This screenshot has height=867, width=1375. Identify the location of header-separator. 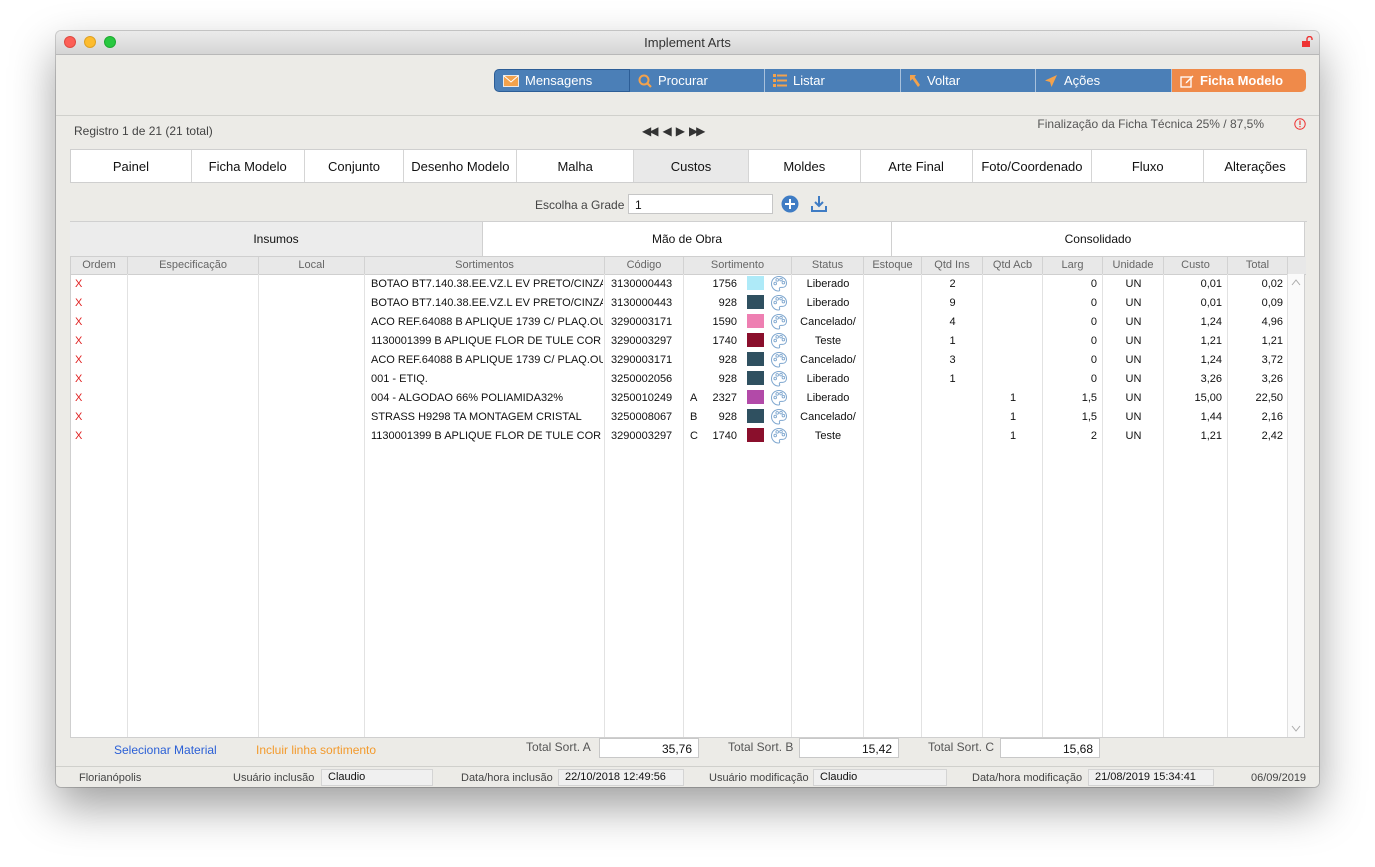
(687, 115).